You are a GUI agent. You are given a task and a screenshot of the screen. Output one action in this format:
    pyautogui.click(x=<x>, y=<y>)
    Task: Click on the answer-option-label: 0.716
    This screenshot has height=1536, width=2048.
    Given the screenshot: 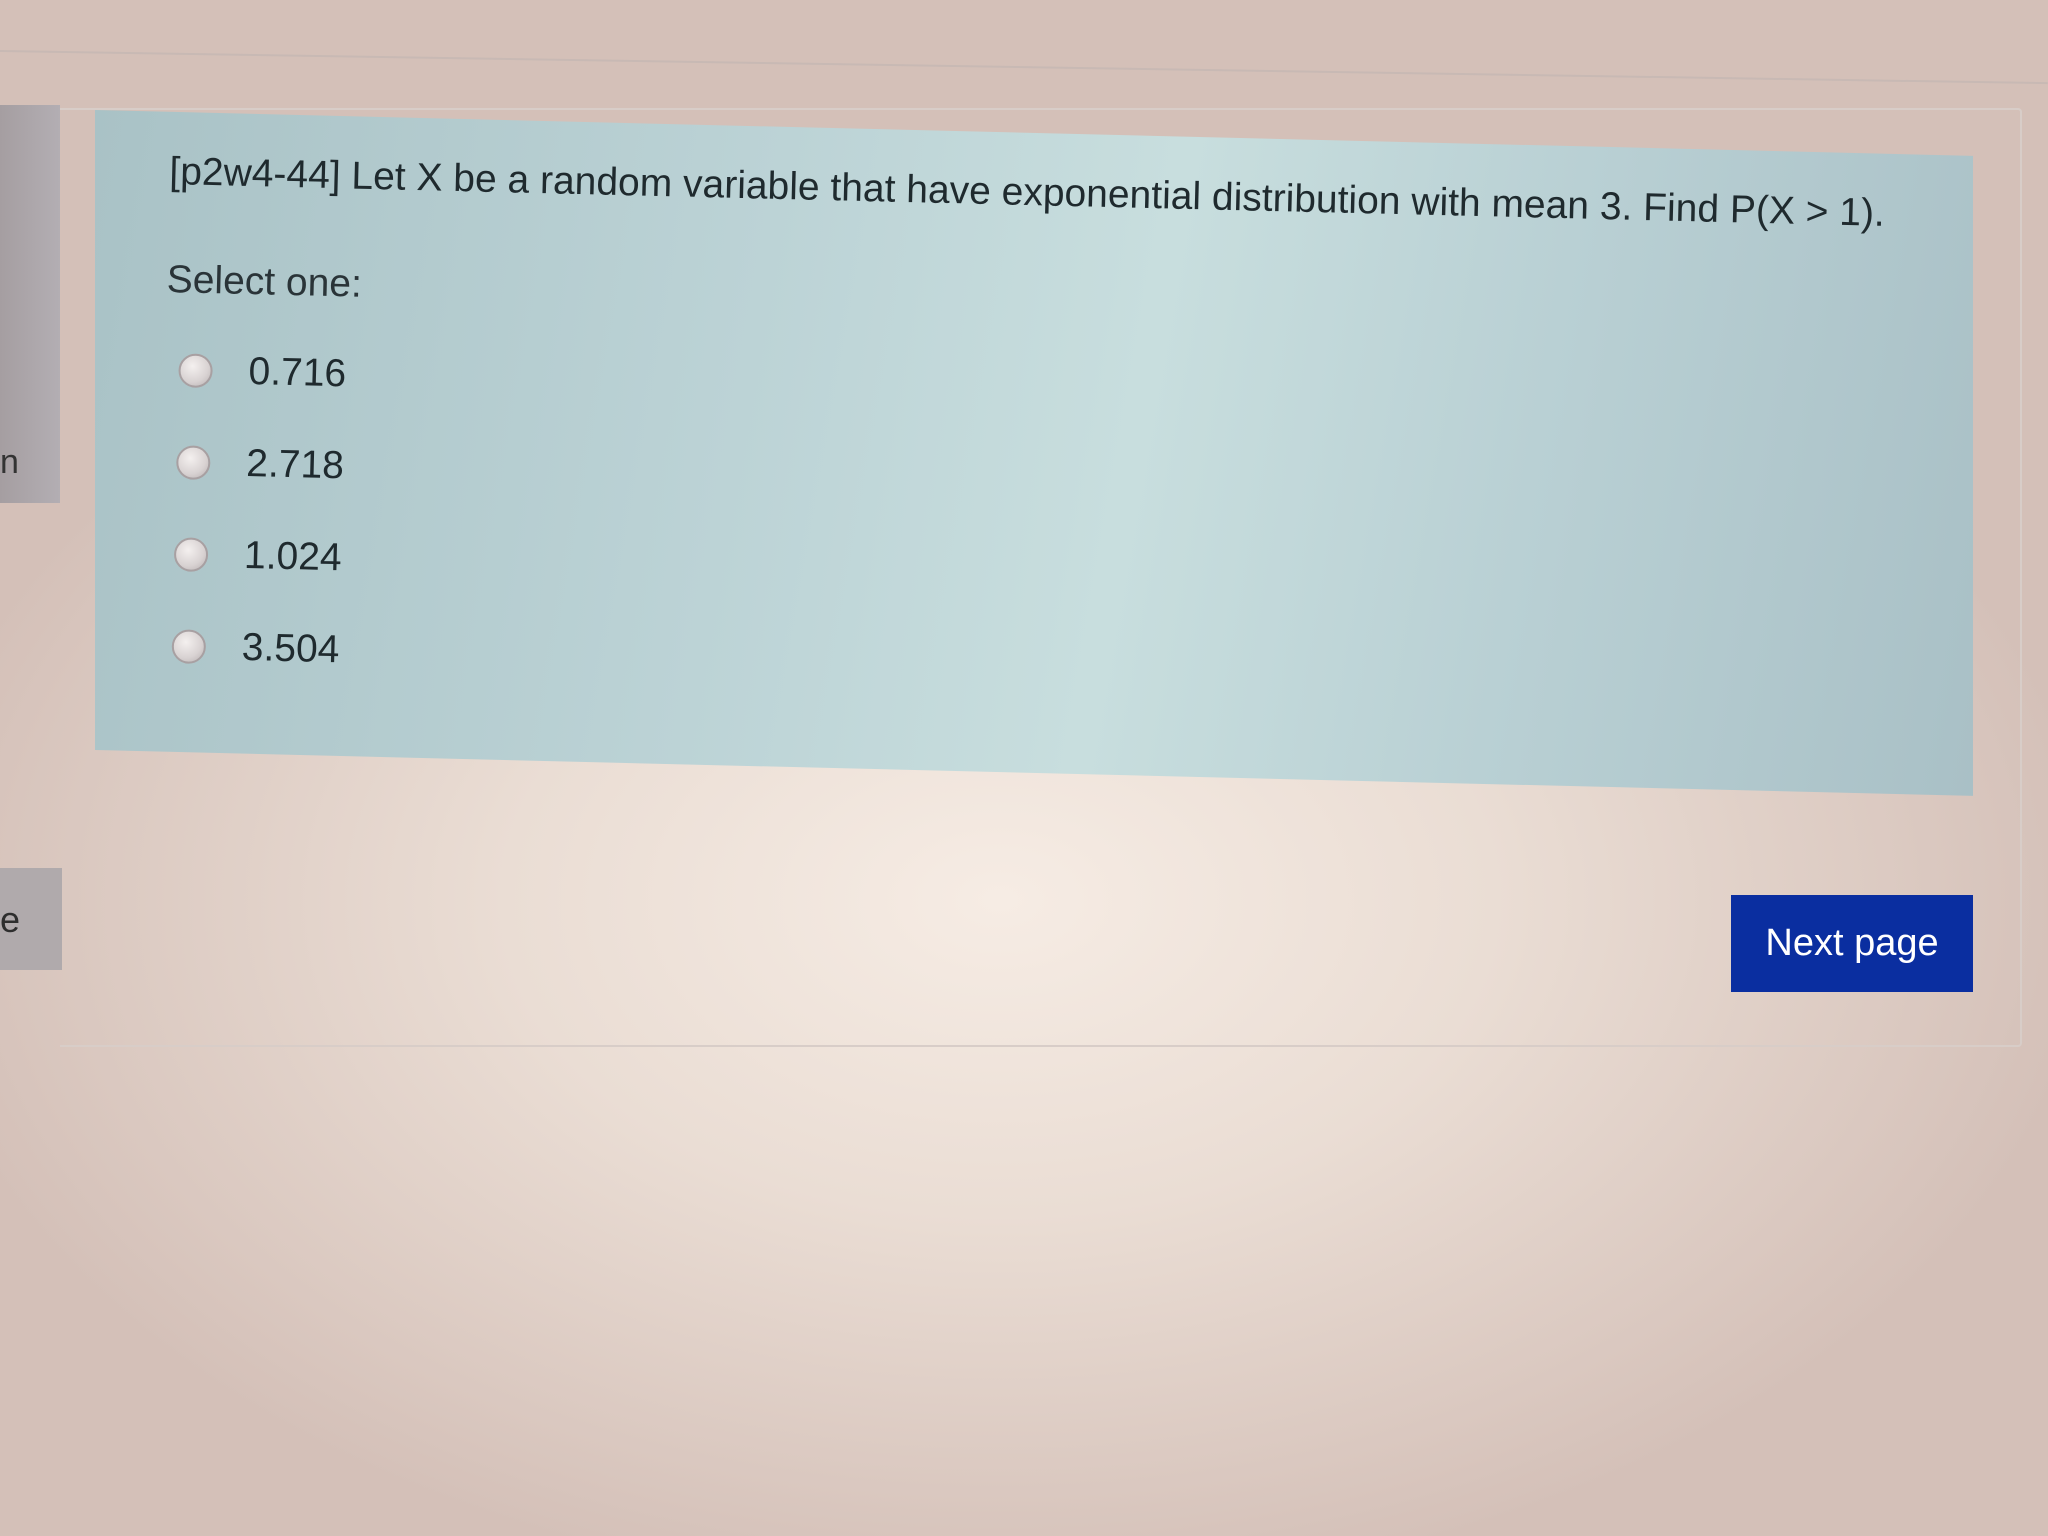 What is the action you would take?
    pyautogui.click(x=297, y=372)
    